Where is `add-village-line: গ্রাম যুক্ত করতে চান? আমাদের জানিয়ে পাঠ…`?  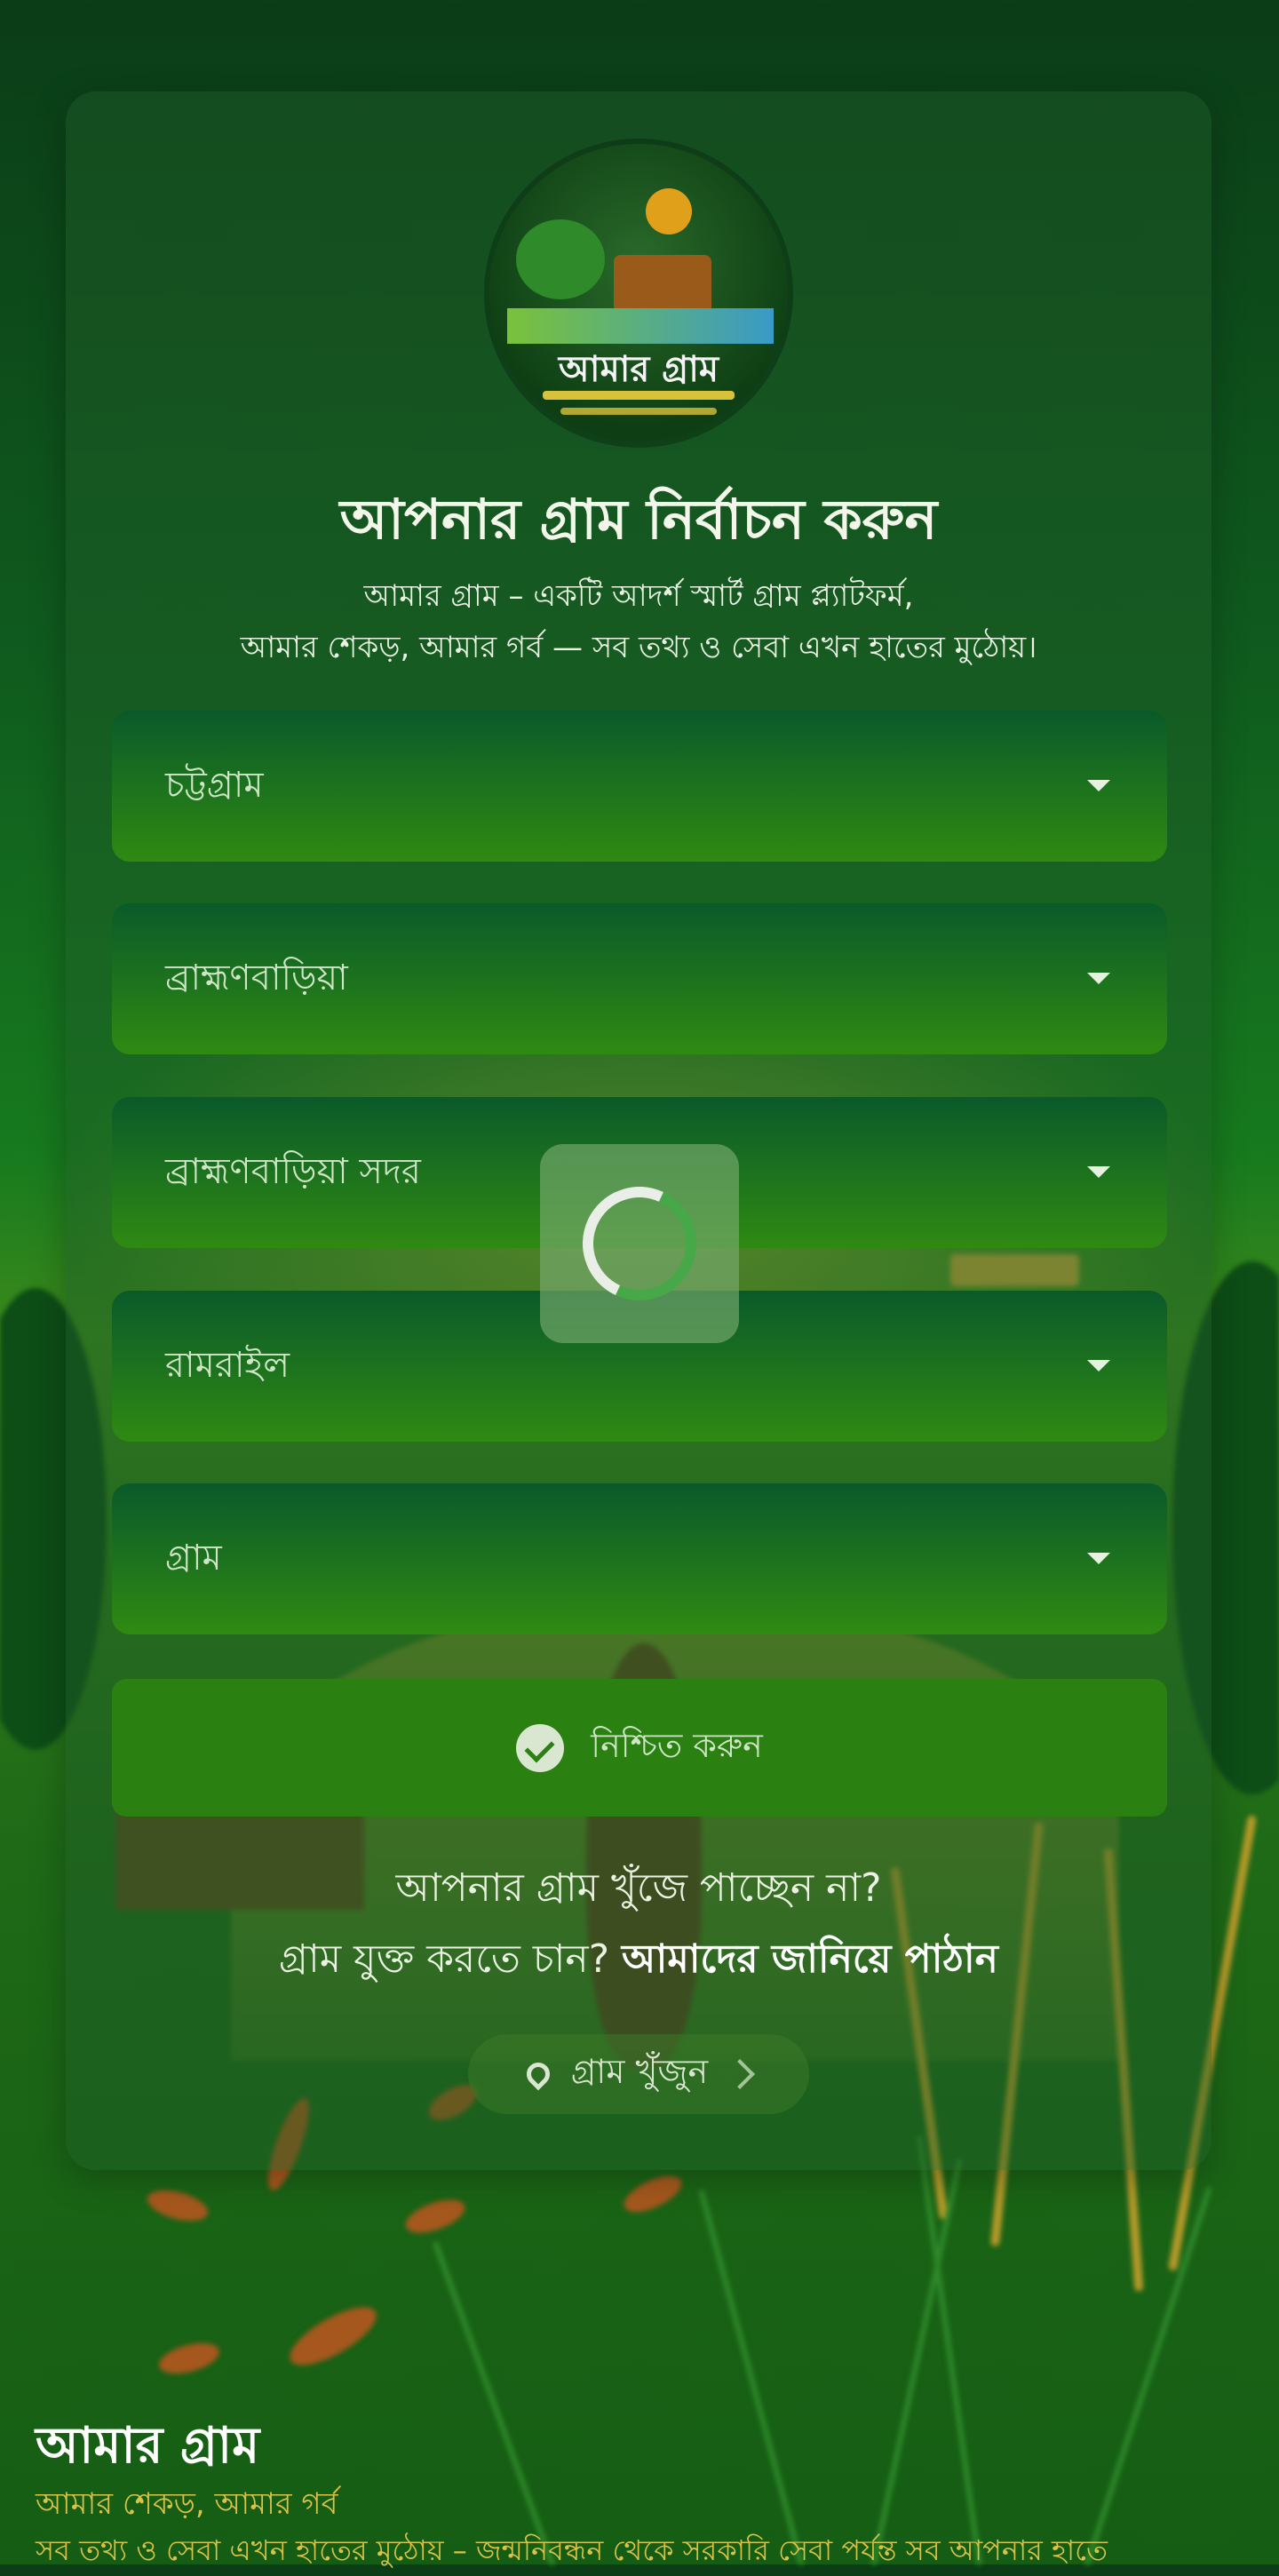
add-village-line: গ্রাম যুক্ত করতে চান? আমাদের জানিয়ে পাঠ… is located at coordinates (638, 1961).